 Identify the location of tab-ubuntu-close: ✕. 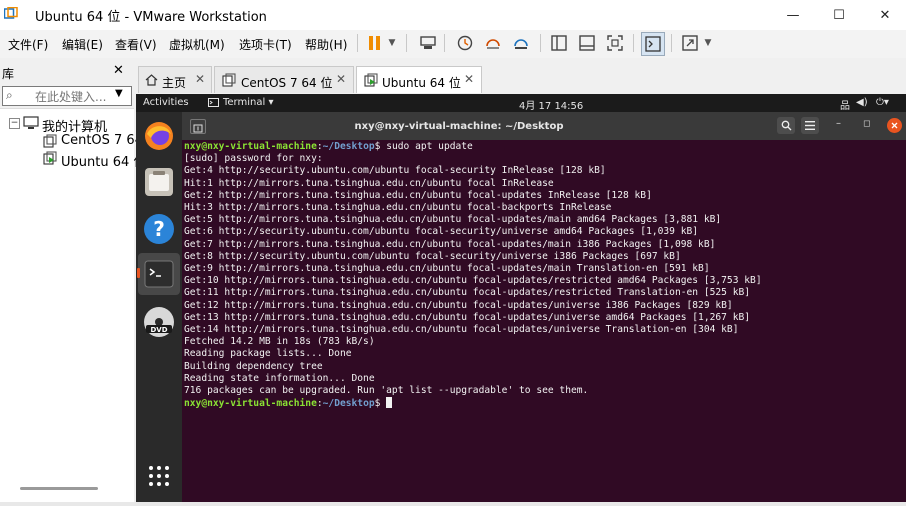
(469, 79).